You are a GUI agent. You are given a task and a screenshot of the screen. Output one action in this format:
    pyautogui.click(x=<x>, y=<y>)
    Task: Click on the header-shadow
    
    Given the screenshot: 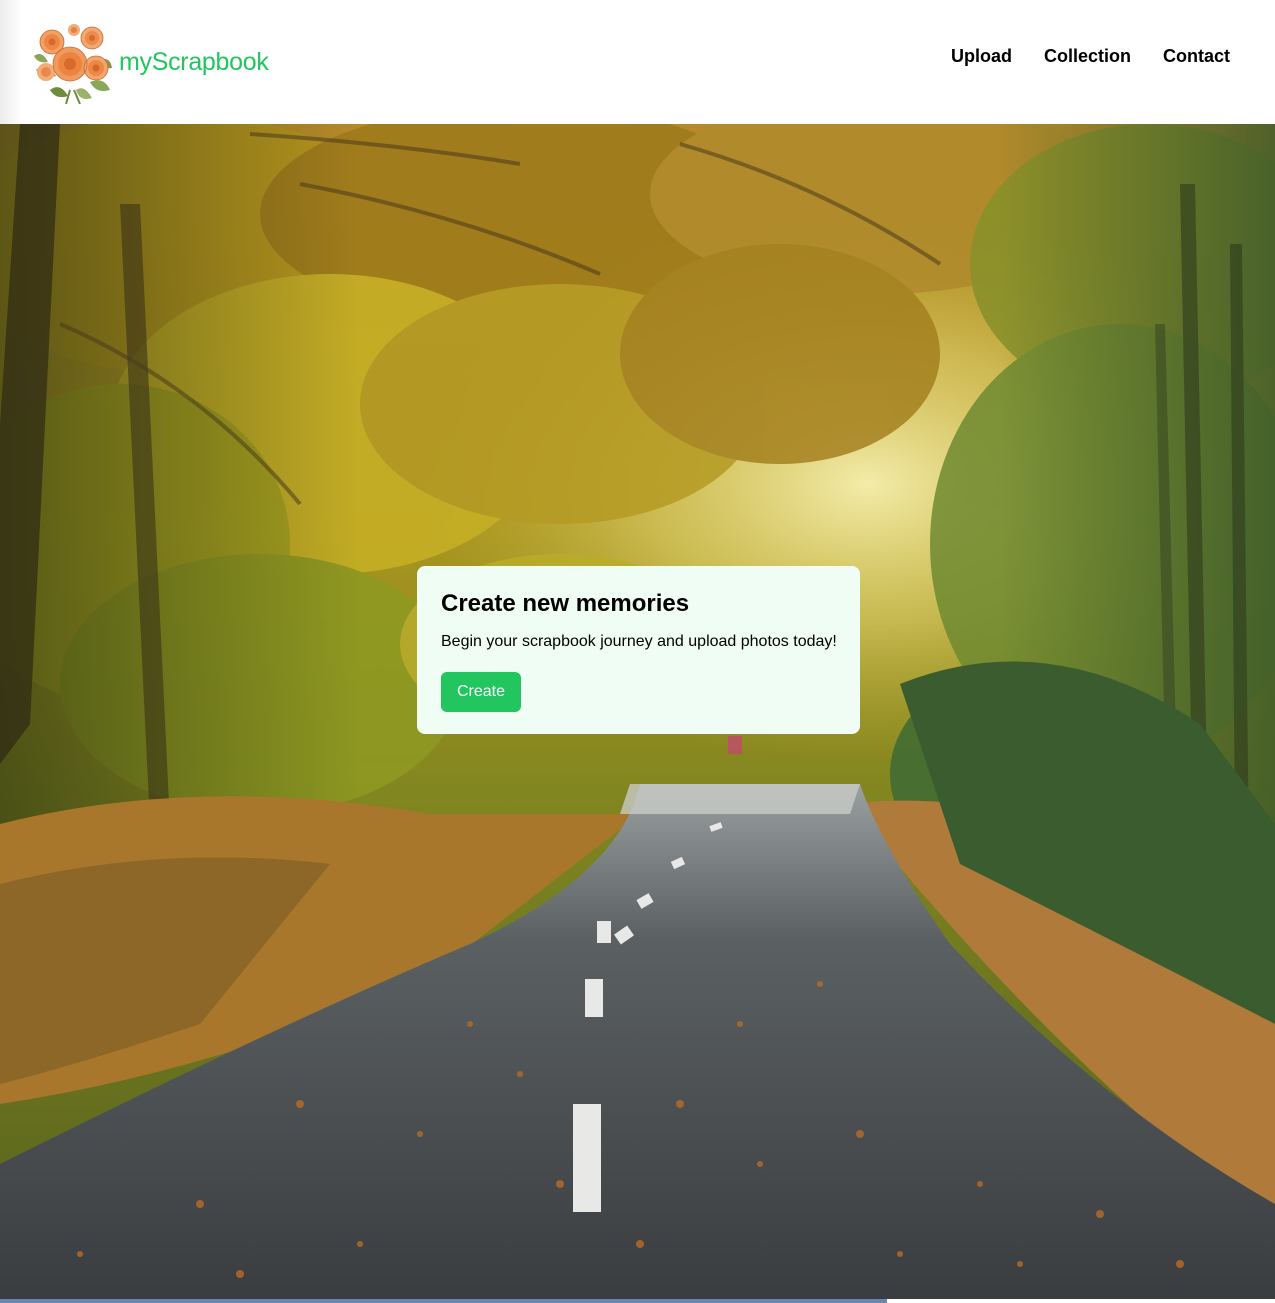 What is the action you would take?
    pyautogui.click(x=11, y=62)
    